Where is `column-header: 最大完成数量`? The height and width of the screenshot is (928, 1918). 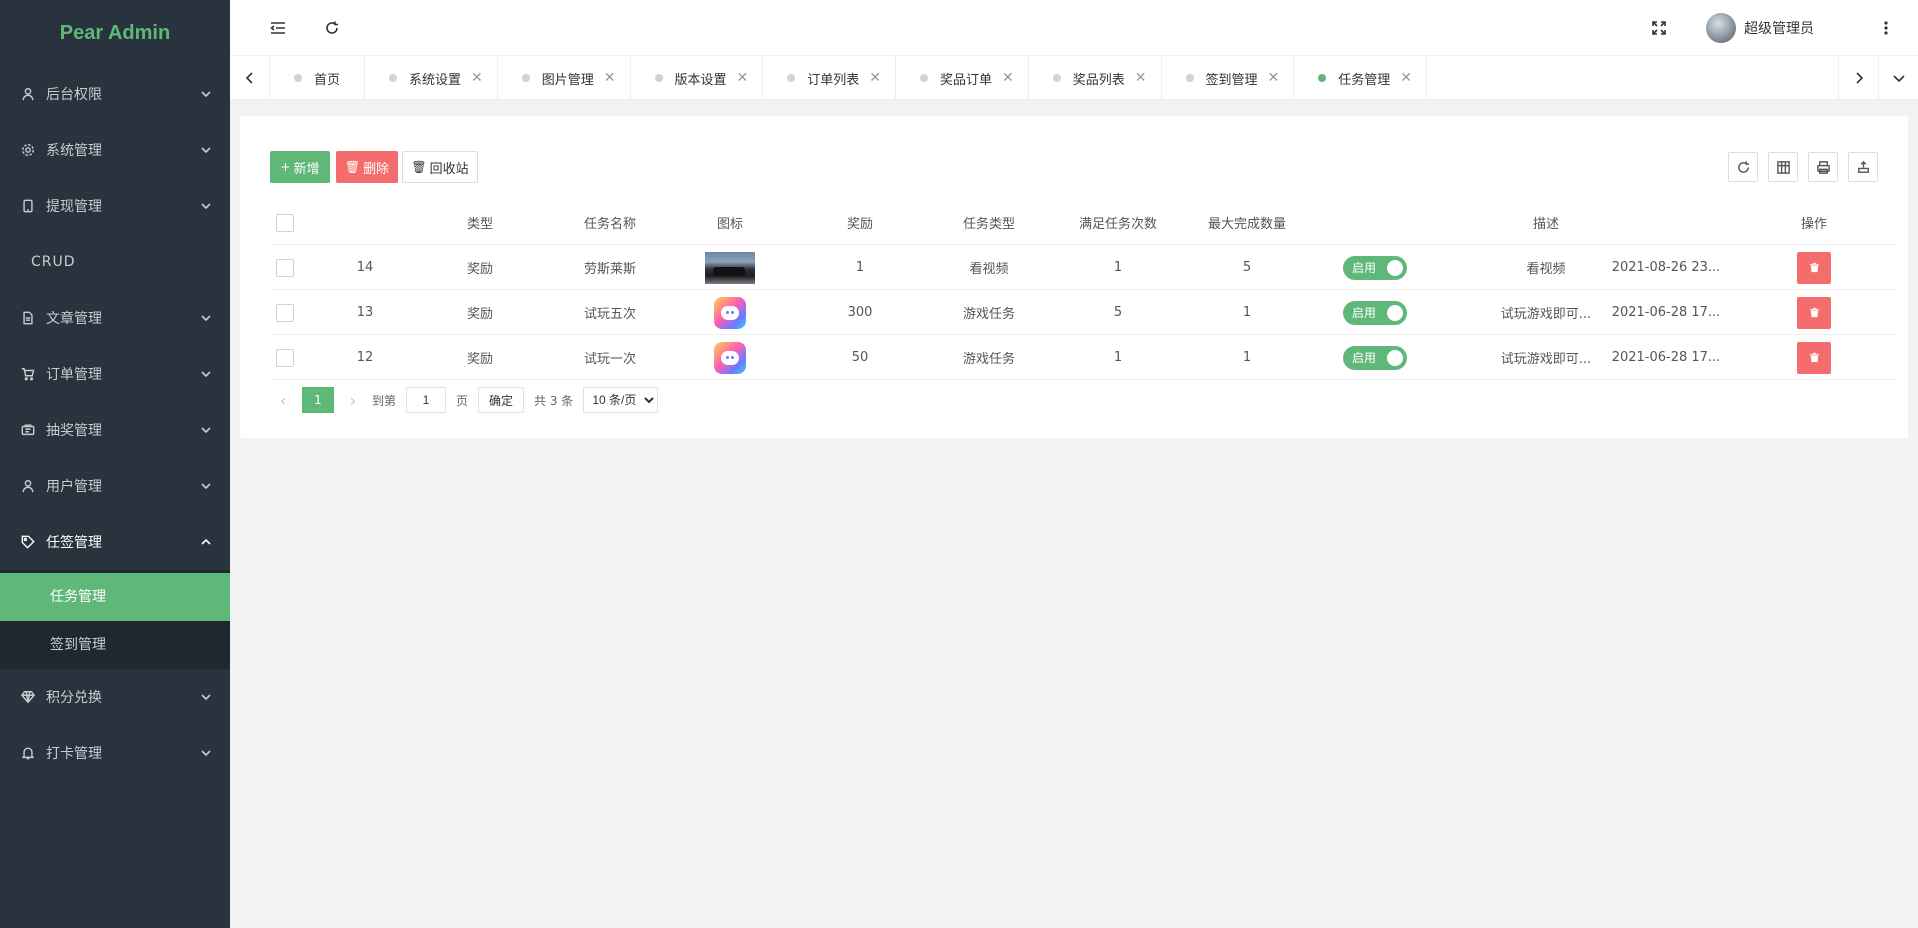 column-header: 最大完成数量 is located at coordinates (1247, 222).